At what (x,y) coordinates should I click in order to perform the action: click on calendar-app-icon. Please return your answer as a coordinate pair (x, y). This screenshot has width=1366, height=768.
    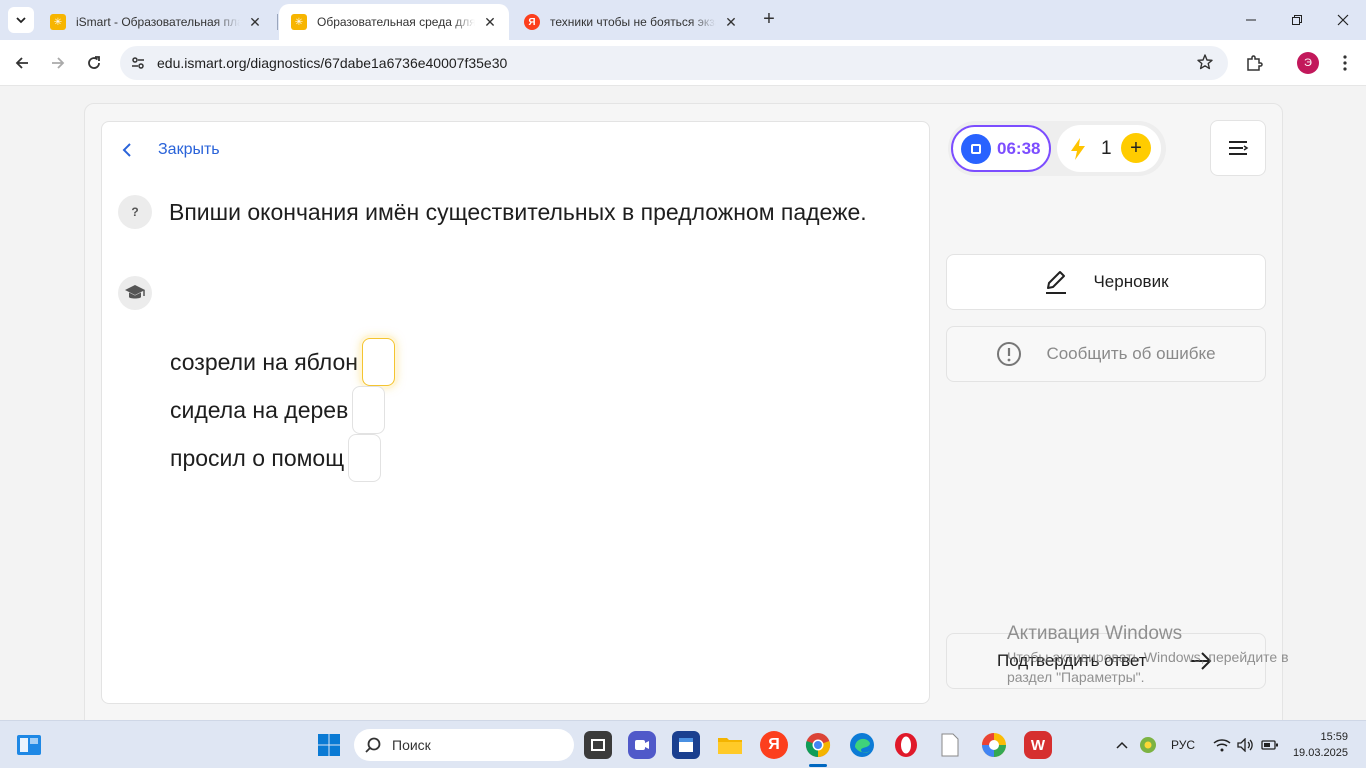
    Looking at the image, I should click on (686, 745).